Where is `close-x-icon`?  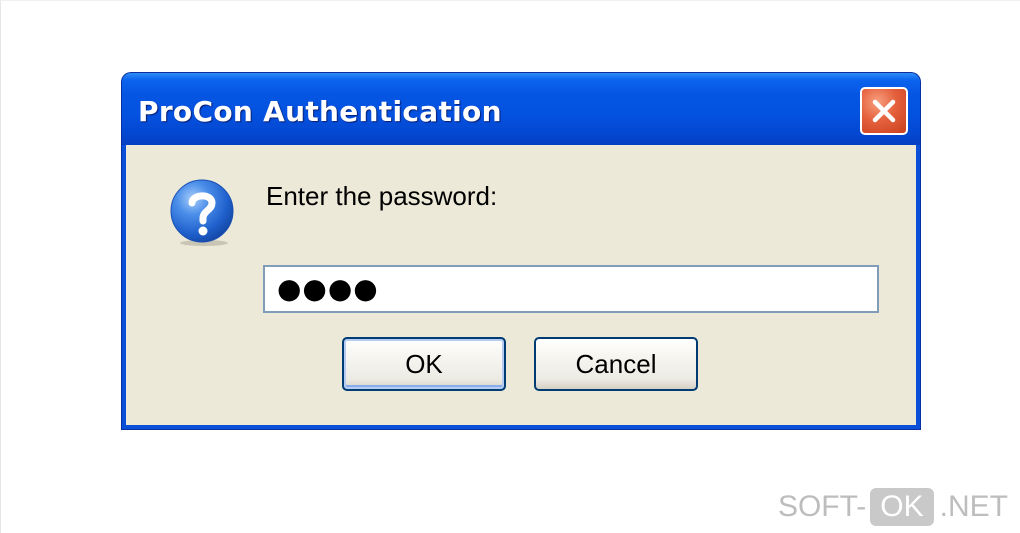 close-x-icon is located at coordinates (884, 111).